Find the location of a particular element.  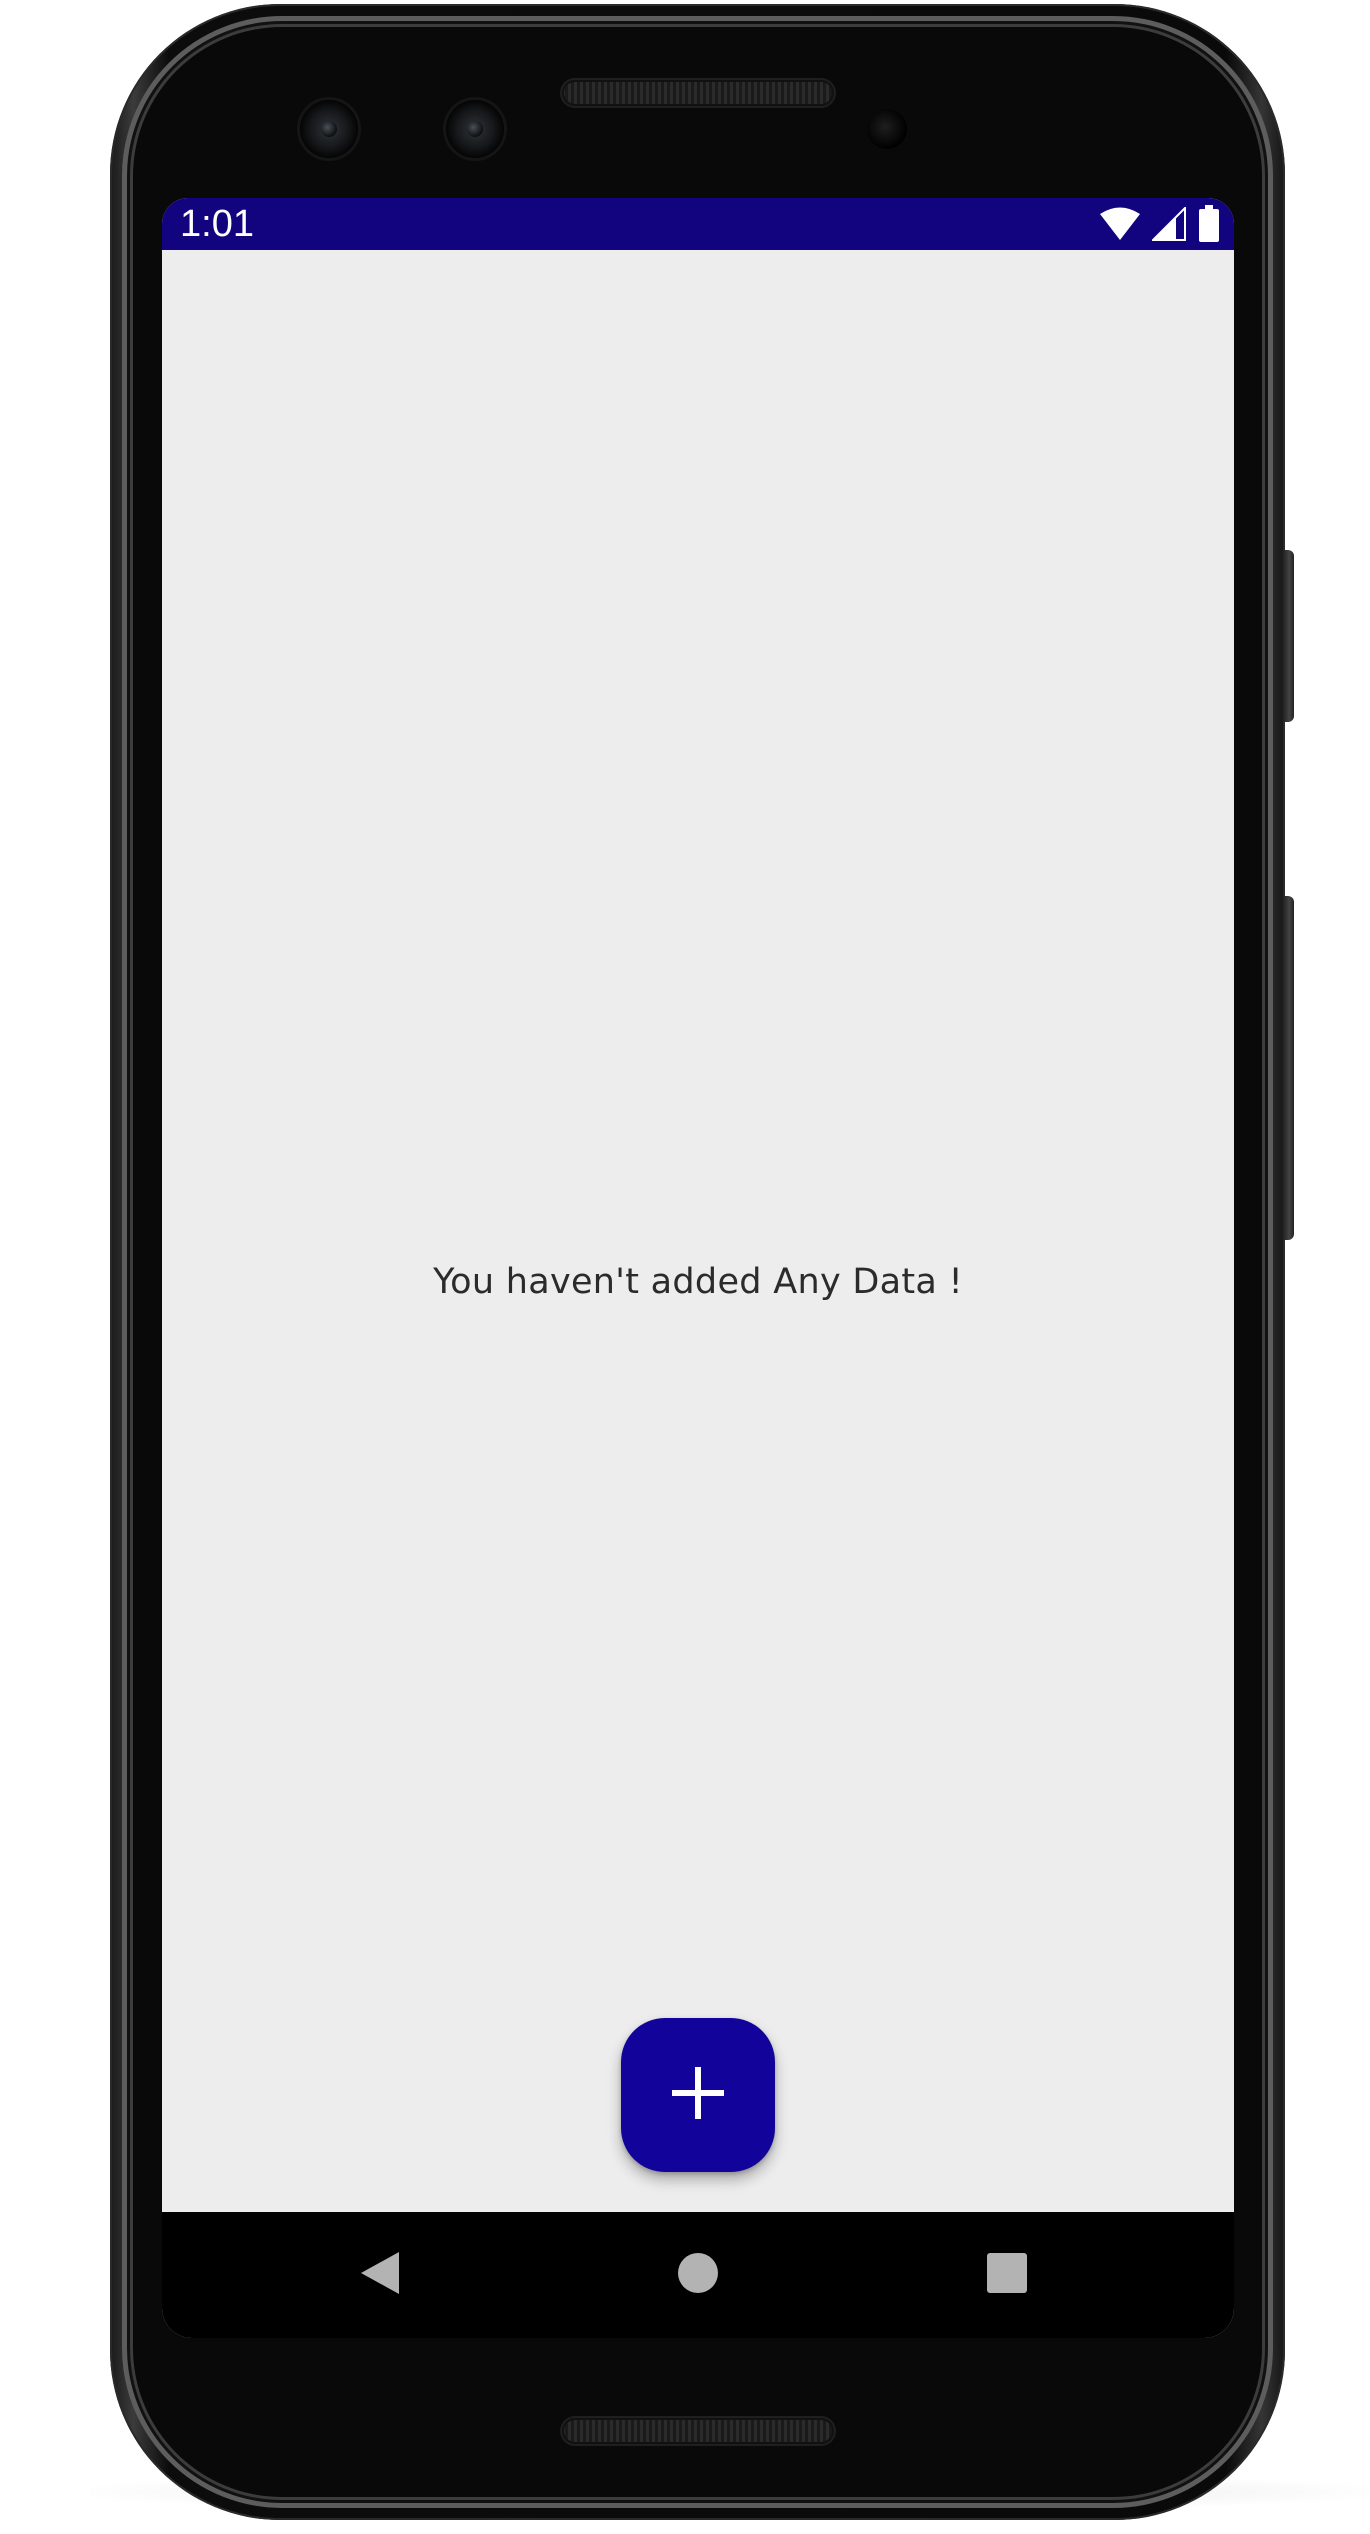

bottom-speaker is located at coordinates (698, 2431).